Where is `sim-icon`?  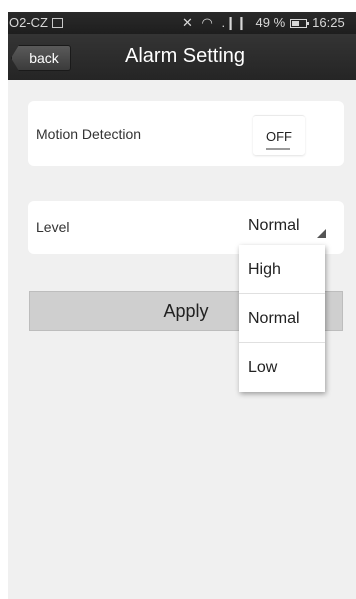 sim-icon is located at coordinates (57, 23).